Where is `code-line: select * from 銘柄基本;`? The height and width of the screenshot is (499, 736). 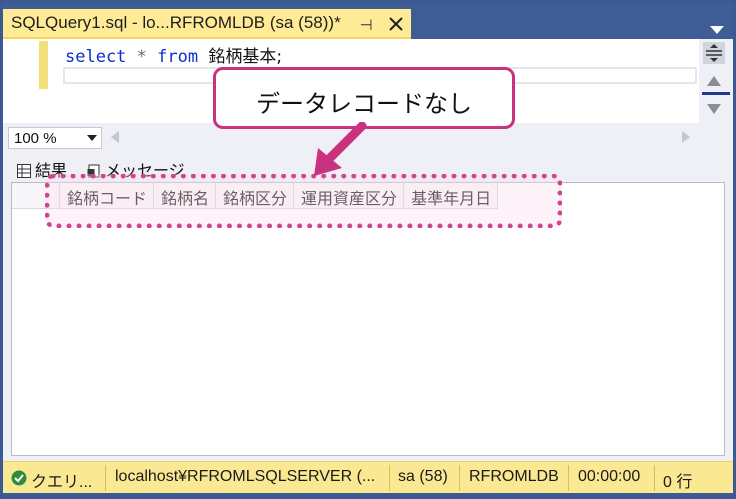 code-line: select * from 銘柄基本; is located at coordinates (173, 54).